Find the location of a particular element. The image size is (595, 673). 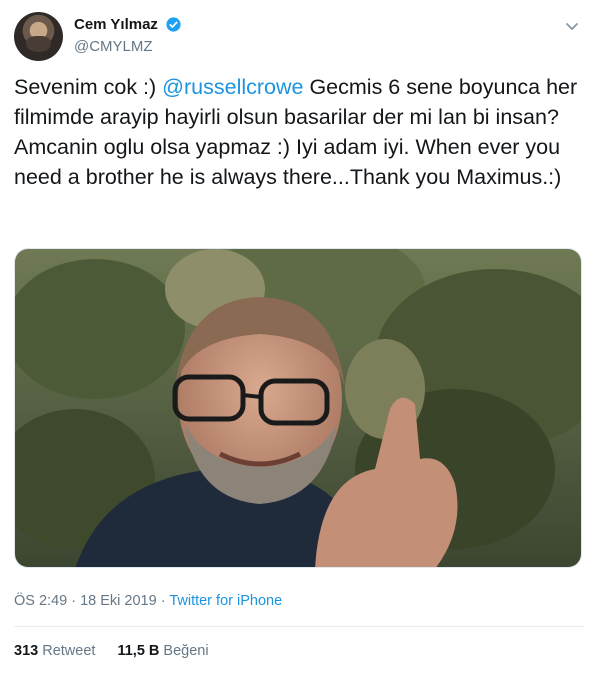

source-link: Twitter for iPhone is located at coordinates (225, 601).